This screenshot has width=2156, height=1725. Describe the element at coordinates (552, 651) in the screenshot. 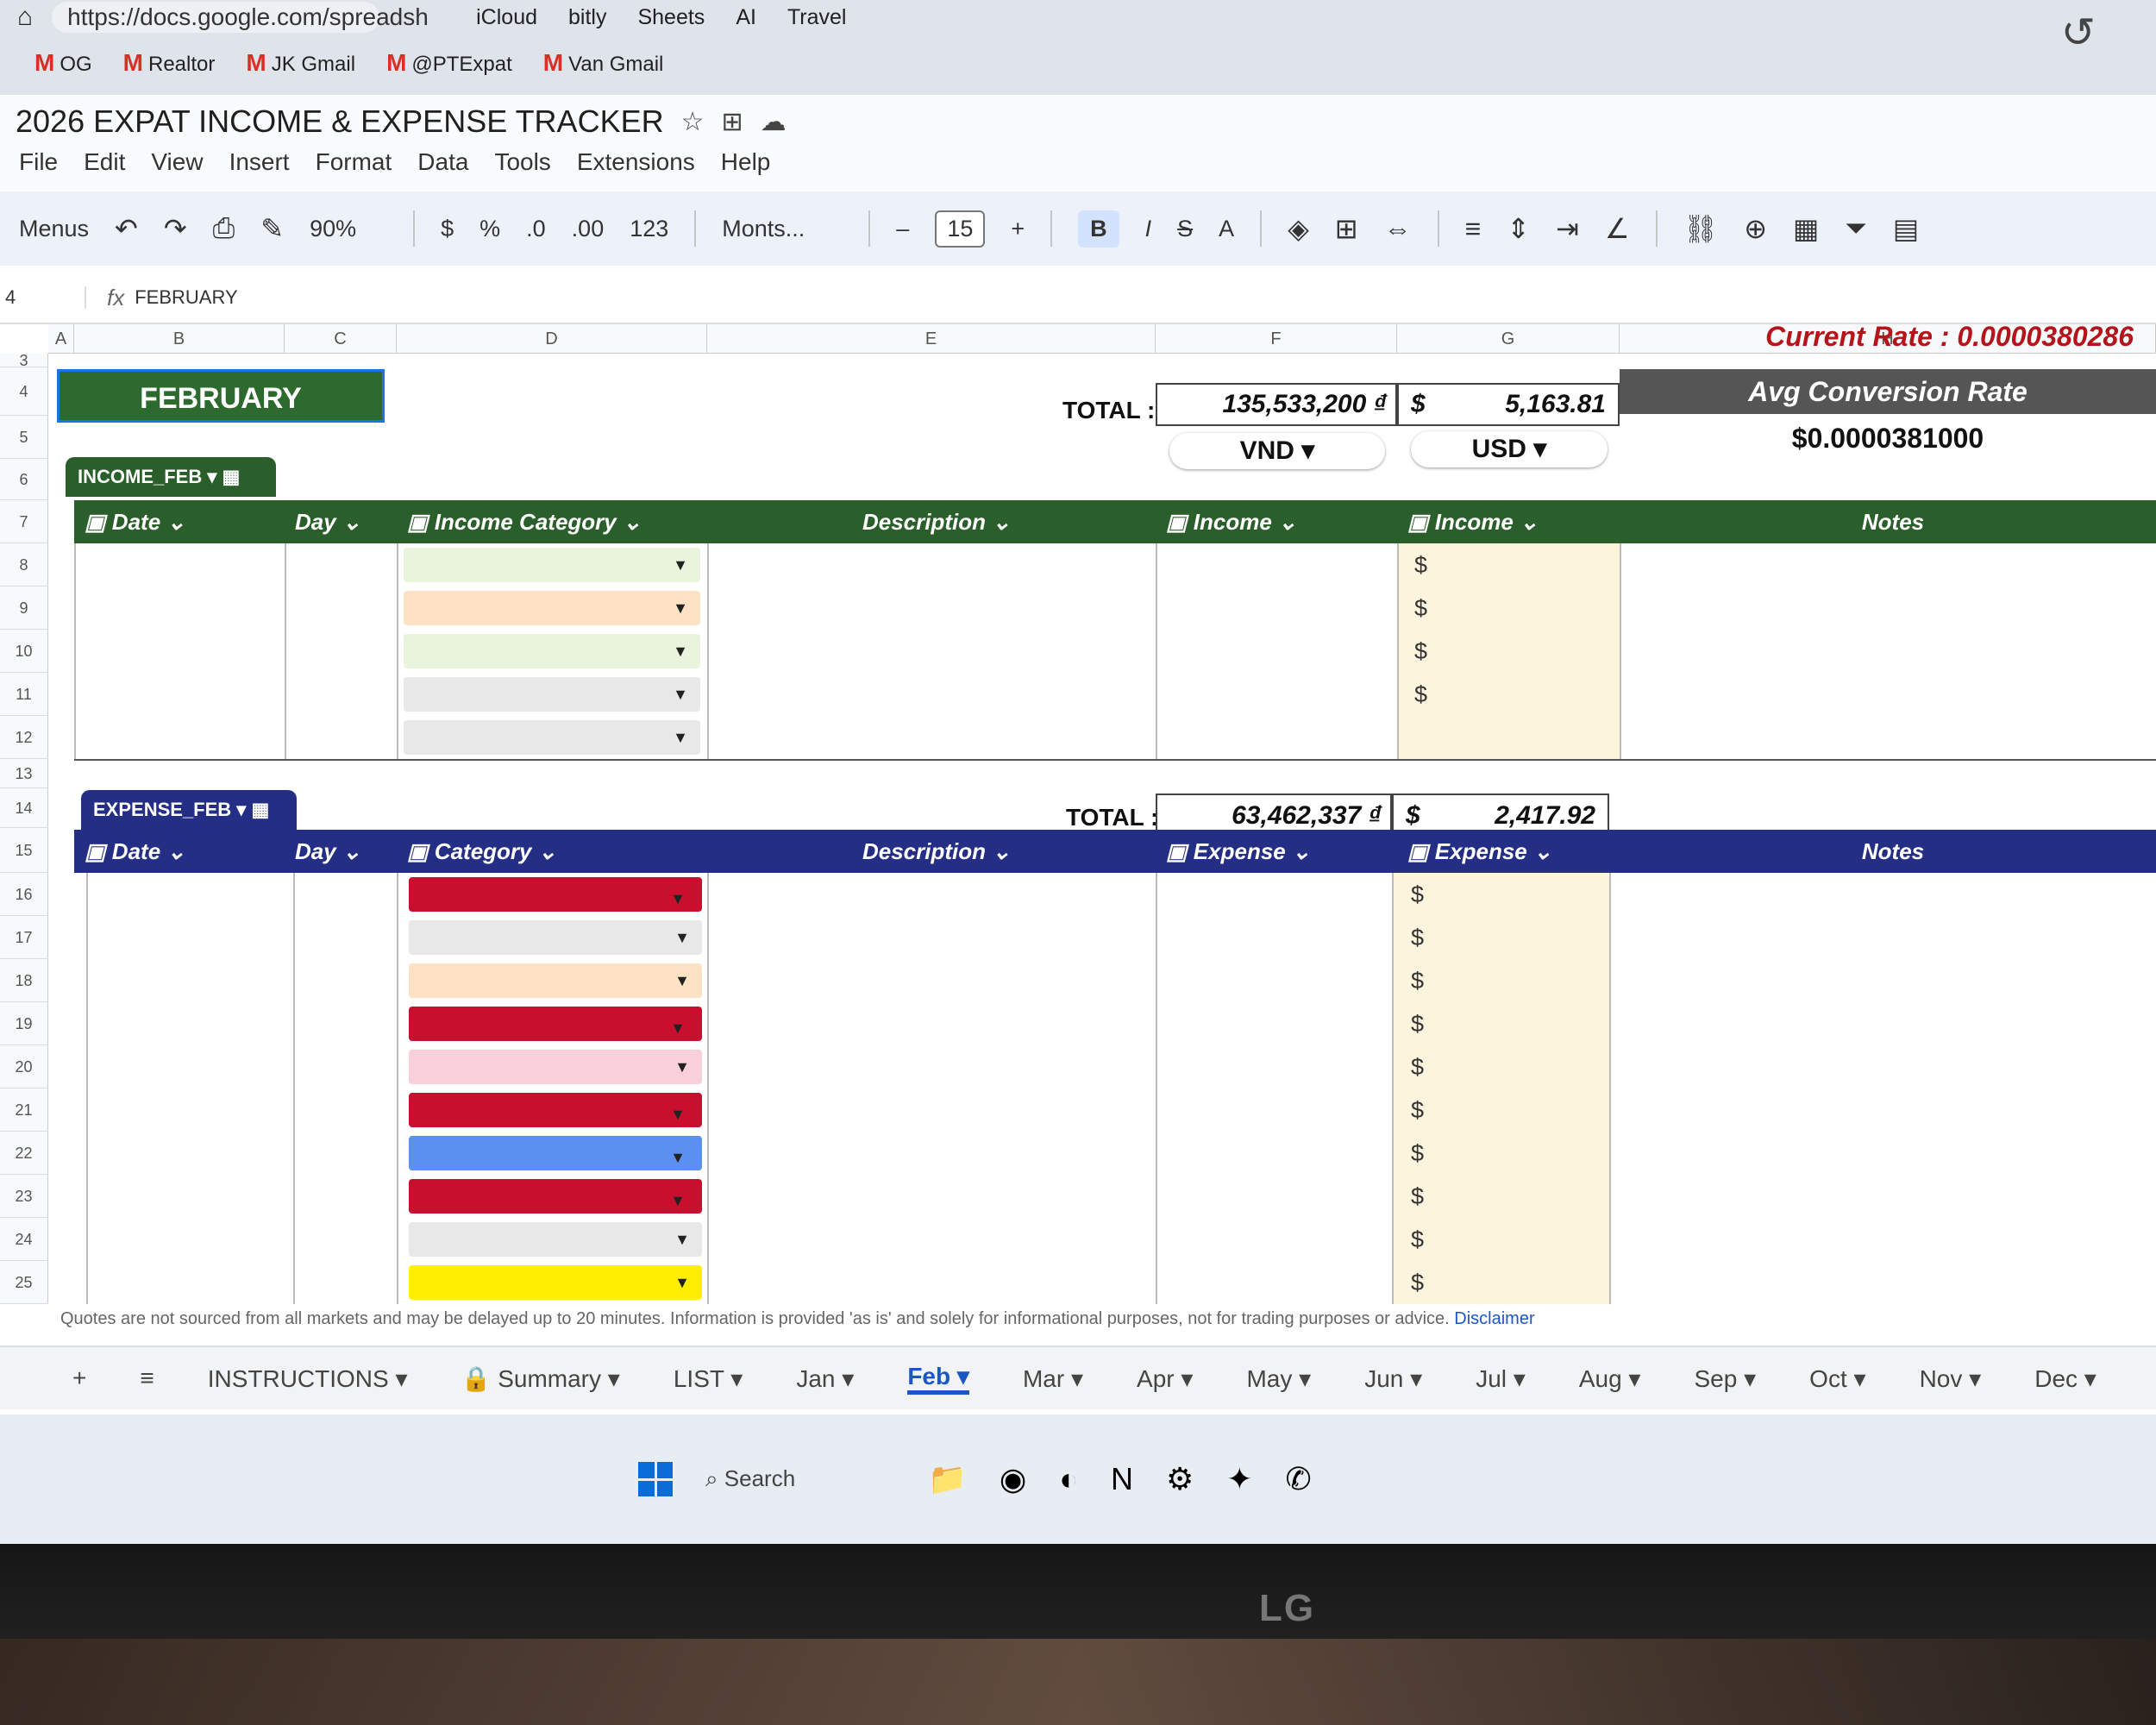

I see `income-category-select: ▼` at that location.